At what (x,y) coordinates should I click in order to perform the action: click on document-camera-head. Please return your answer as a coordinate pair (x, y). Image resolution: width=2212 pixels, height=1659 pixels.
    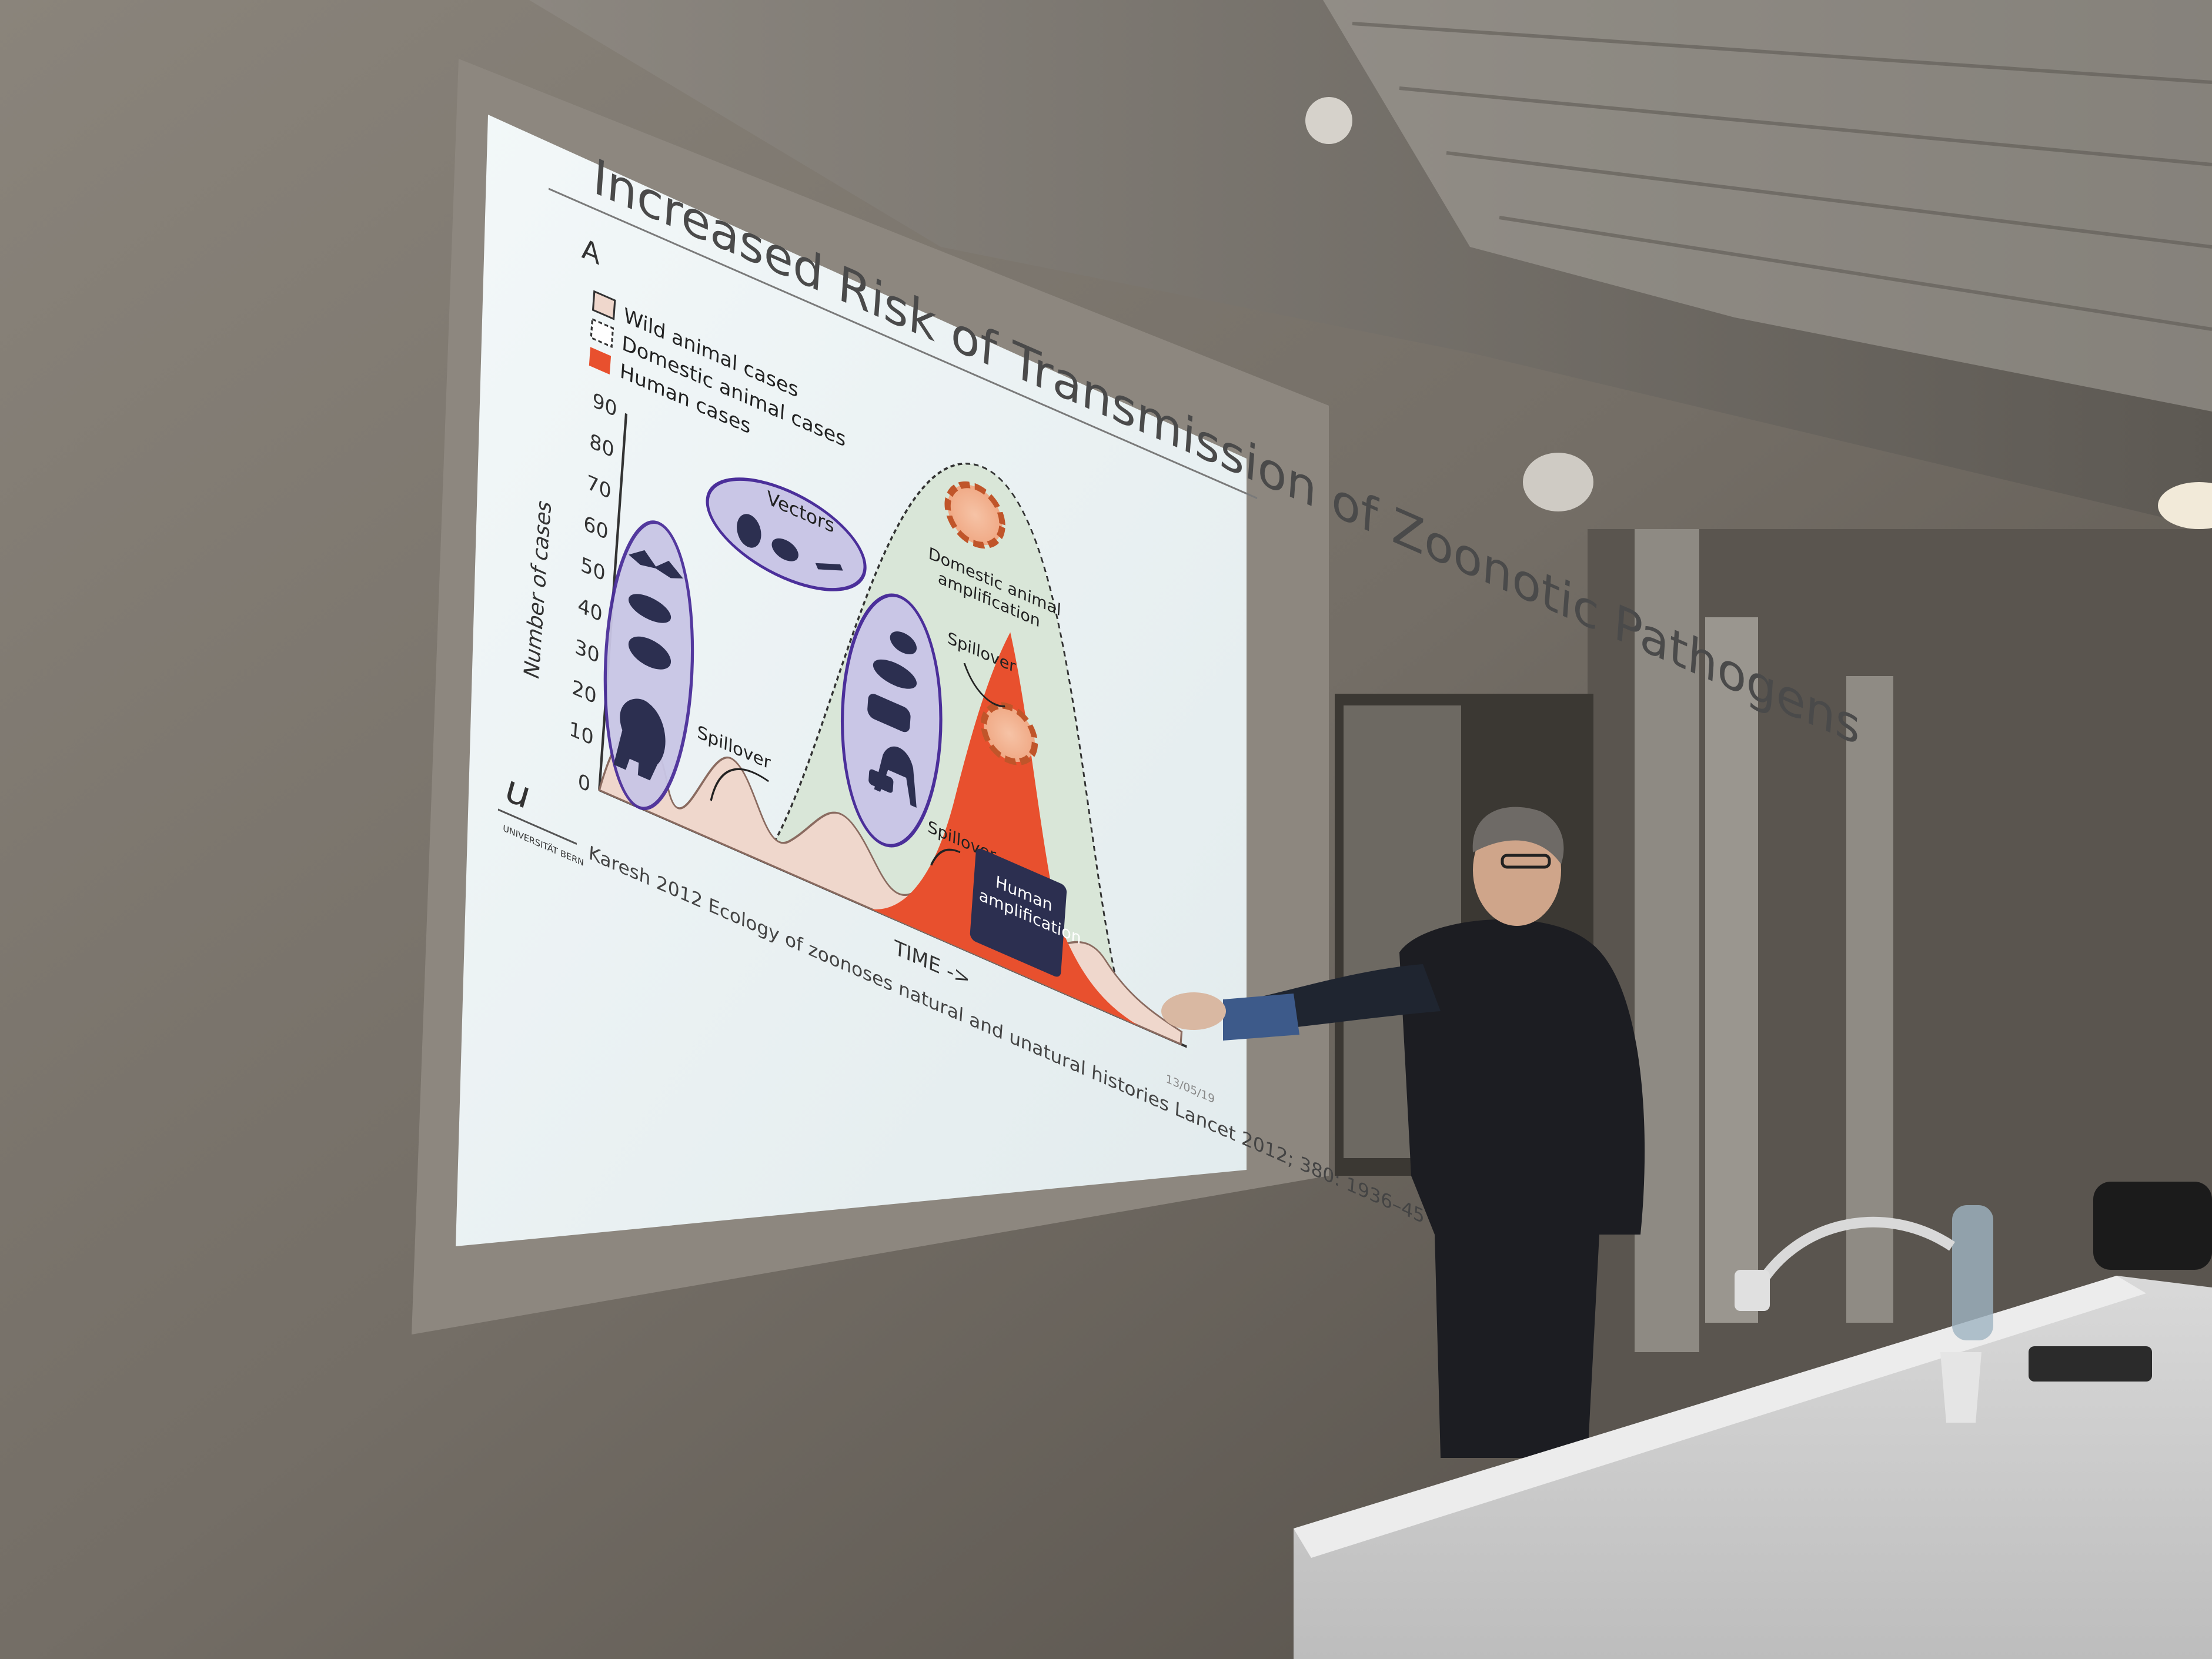
    Looking at the image, I should click on (1752, 1290).